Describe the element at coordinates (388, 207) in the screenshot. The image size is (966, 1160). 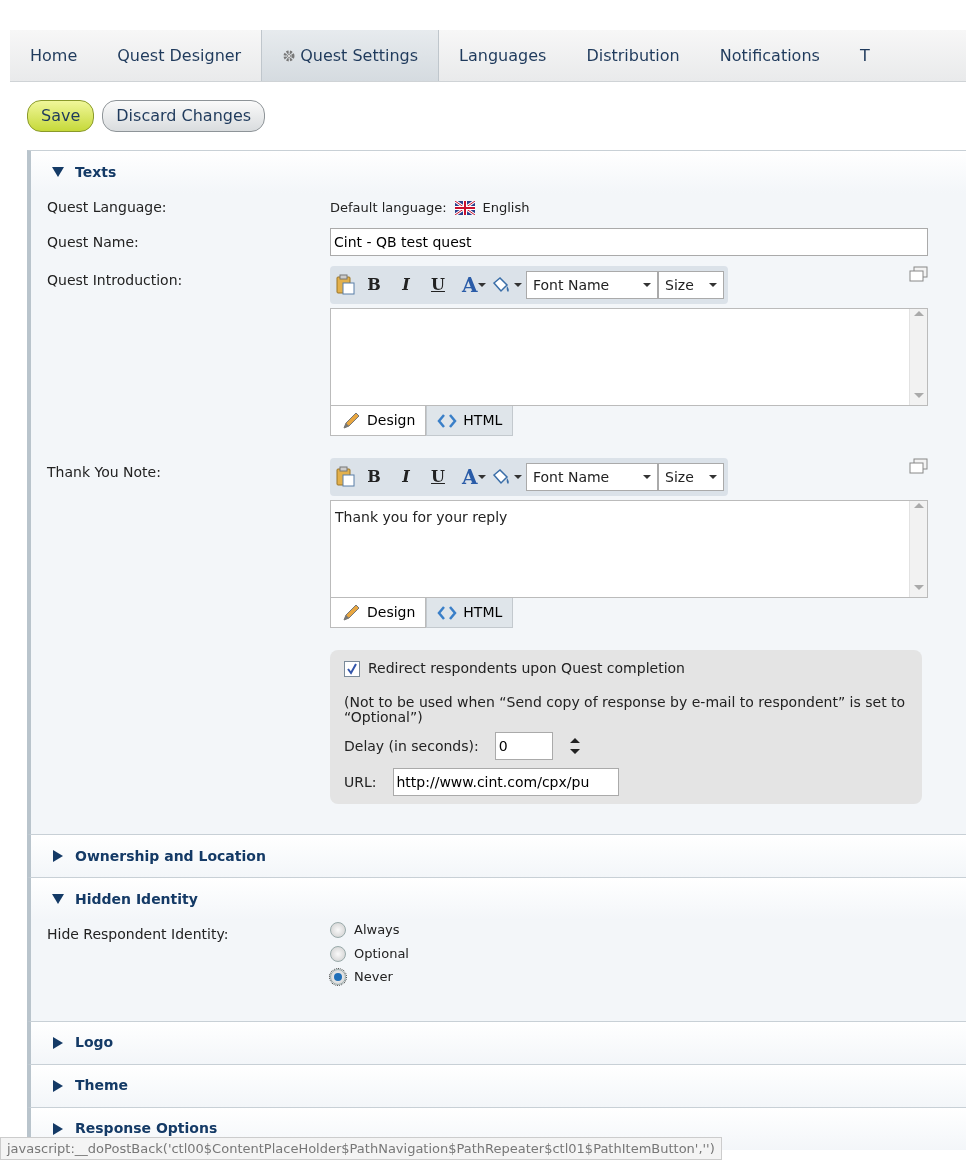
I see `language-prefix: Default language:` at that location.